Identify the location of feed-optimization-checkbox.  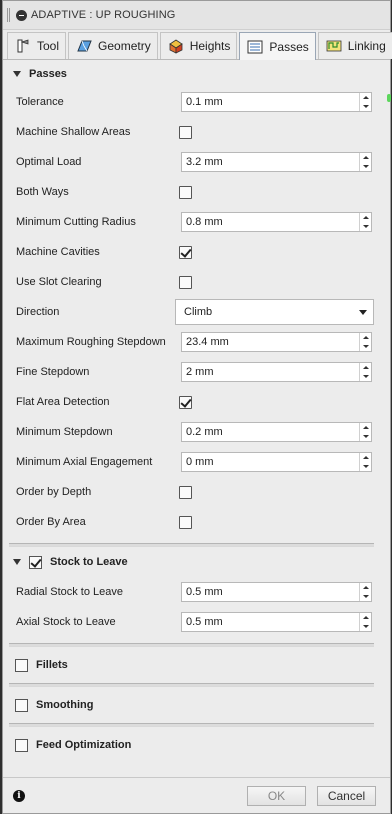
(21, 745).